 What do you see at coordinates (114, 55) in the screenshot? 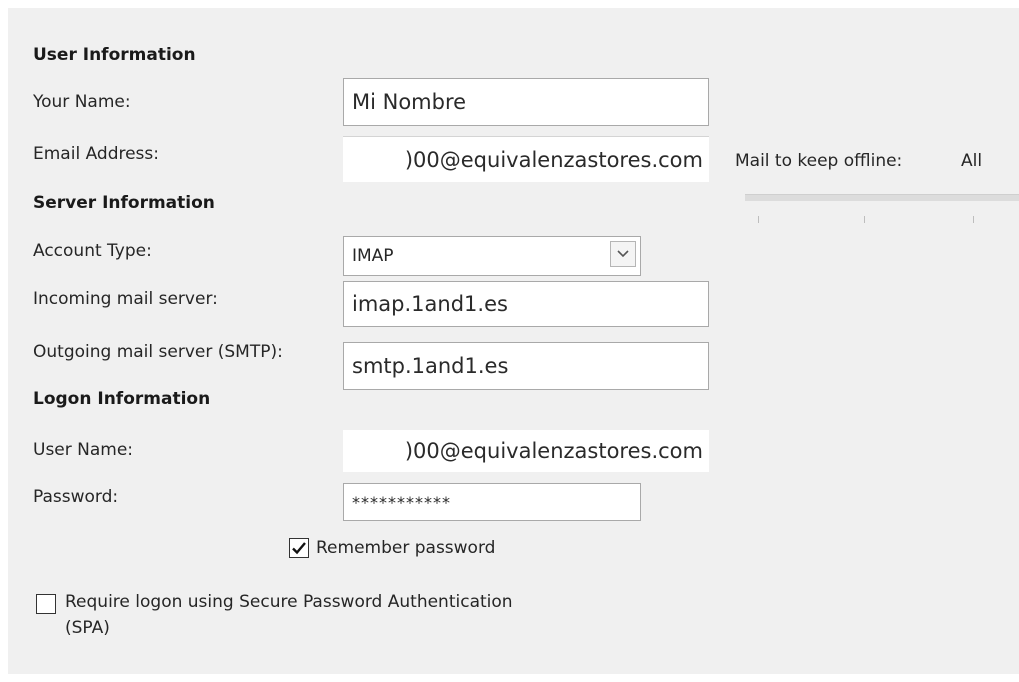
I see `section-heading-user-information: User Information` at bounding box center [114, 55].